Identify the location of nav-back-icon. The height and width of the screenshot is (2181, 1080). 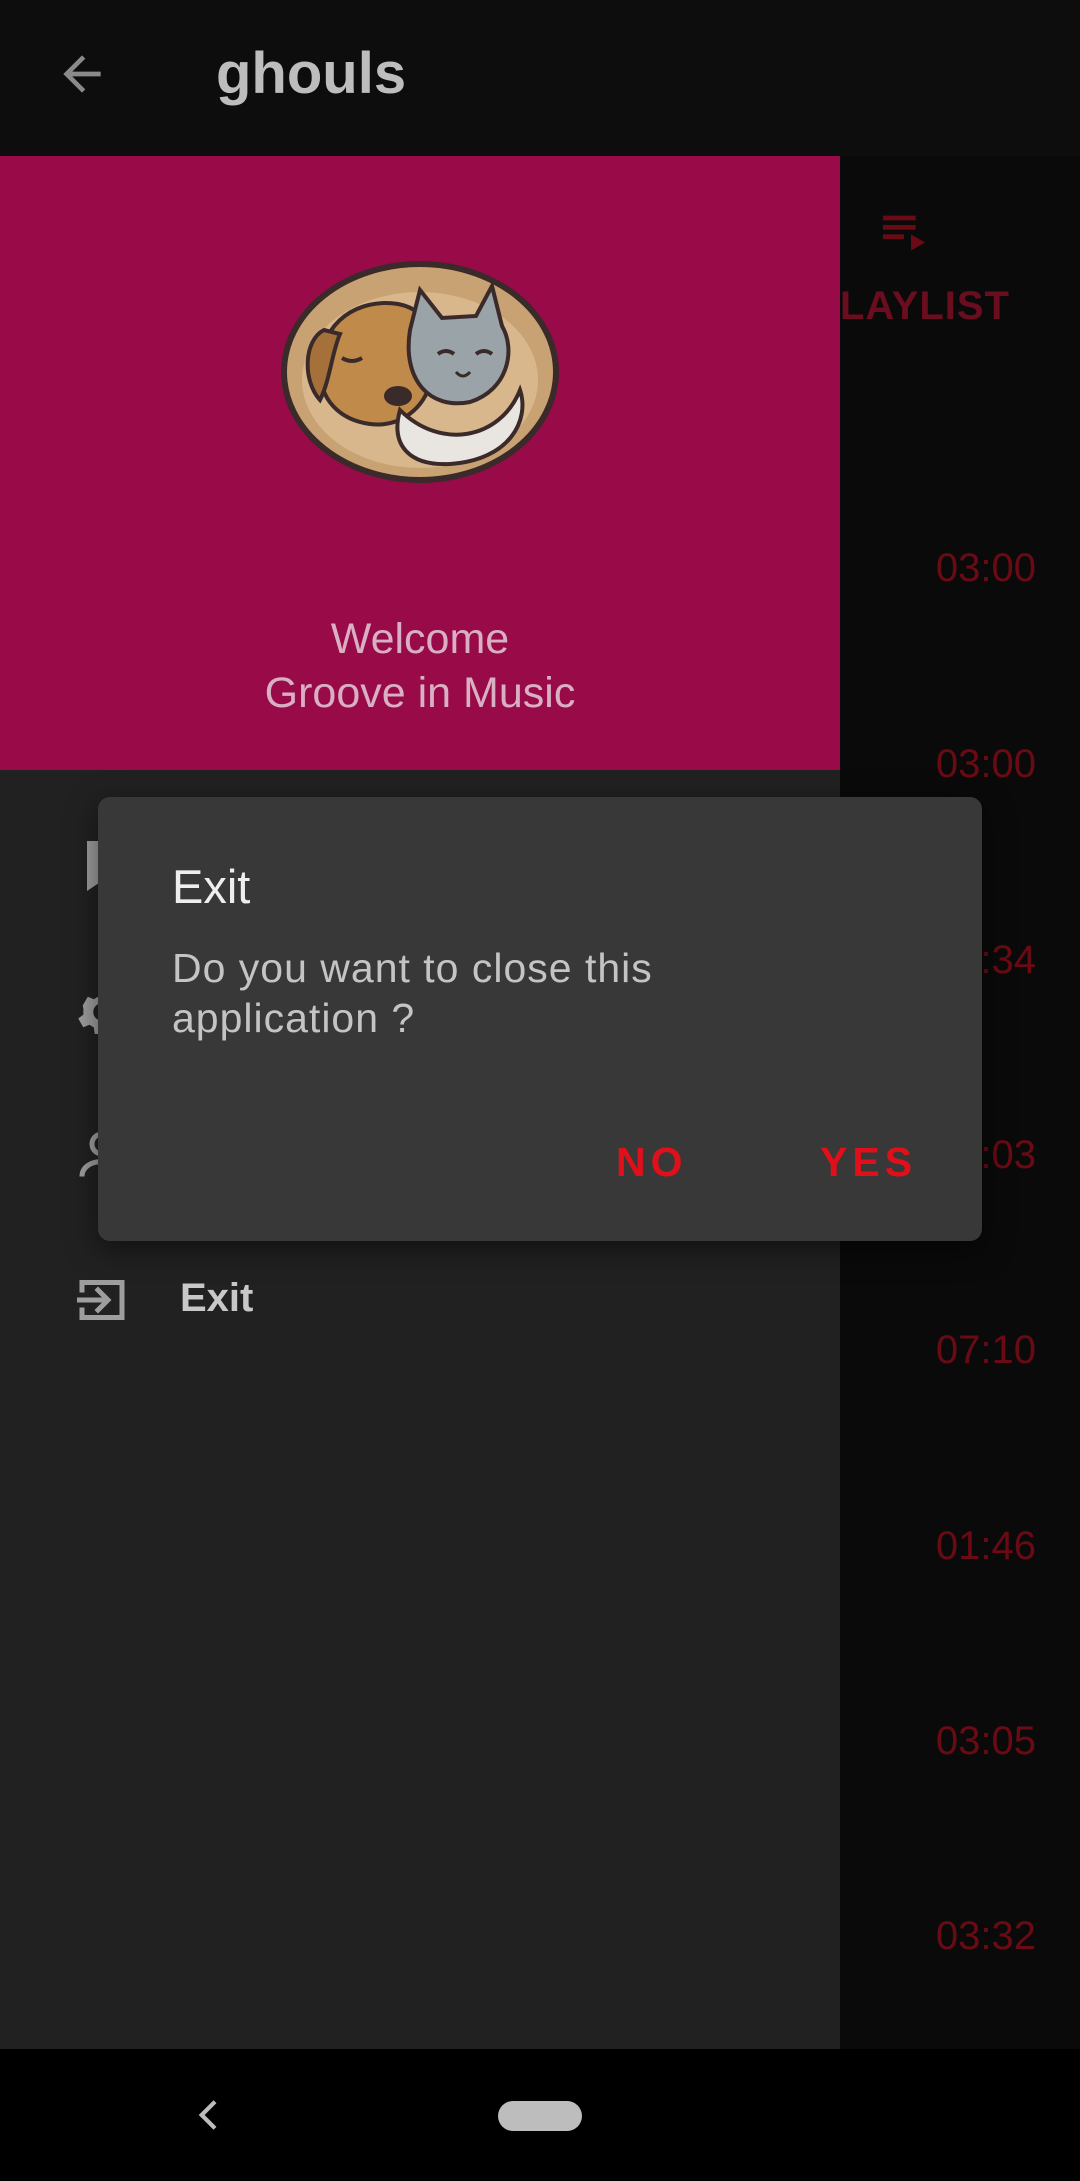
(210, 2115).